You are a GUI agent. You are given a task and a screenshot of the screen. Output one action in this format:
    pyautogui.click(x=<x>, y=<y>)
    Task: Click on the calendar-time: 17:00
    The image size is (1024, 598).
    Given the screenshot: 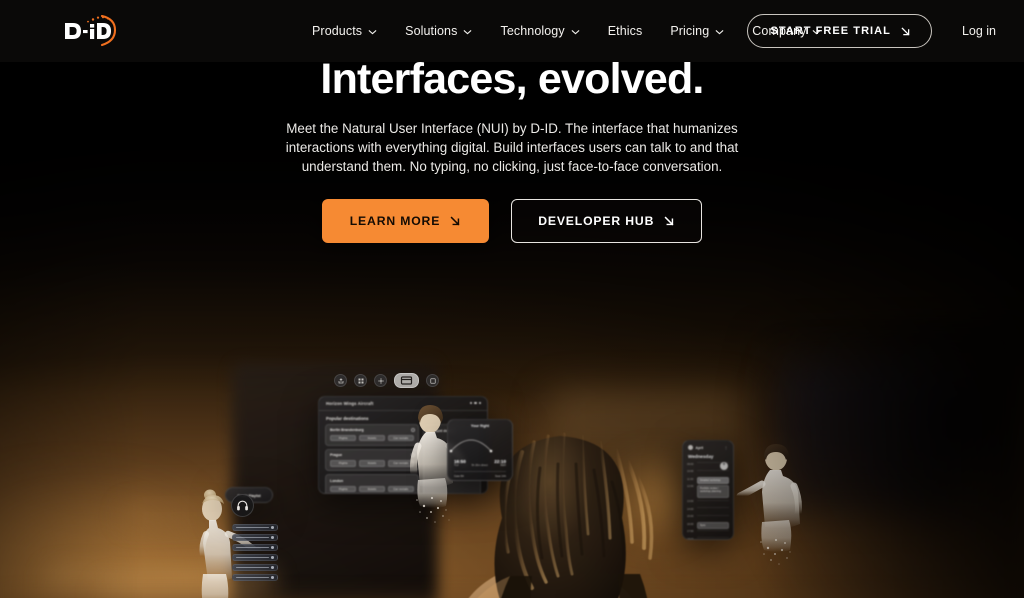 What is the action you would take?
    pyautogui.click(x=690, y=531)
    